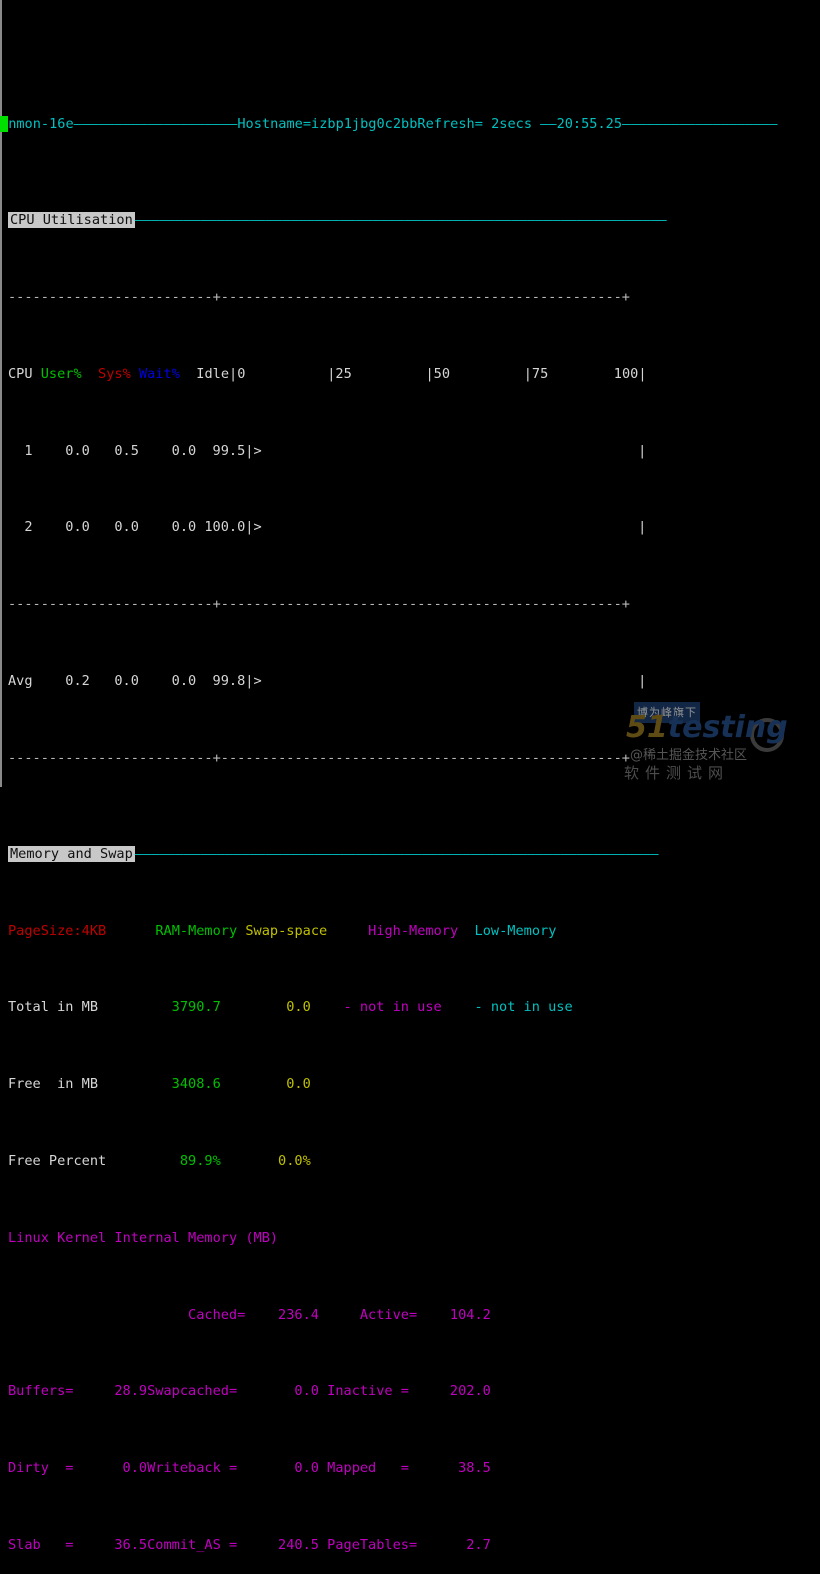 Image resolution: width=820 pixels, height=1574 pixels. What do you see at coordinates (225, 527) in the screenshot?
I see `cpu-2-idle: 100.0` at bounding box center [225, 527].